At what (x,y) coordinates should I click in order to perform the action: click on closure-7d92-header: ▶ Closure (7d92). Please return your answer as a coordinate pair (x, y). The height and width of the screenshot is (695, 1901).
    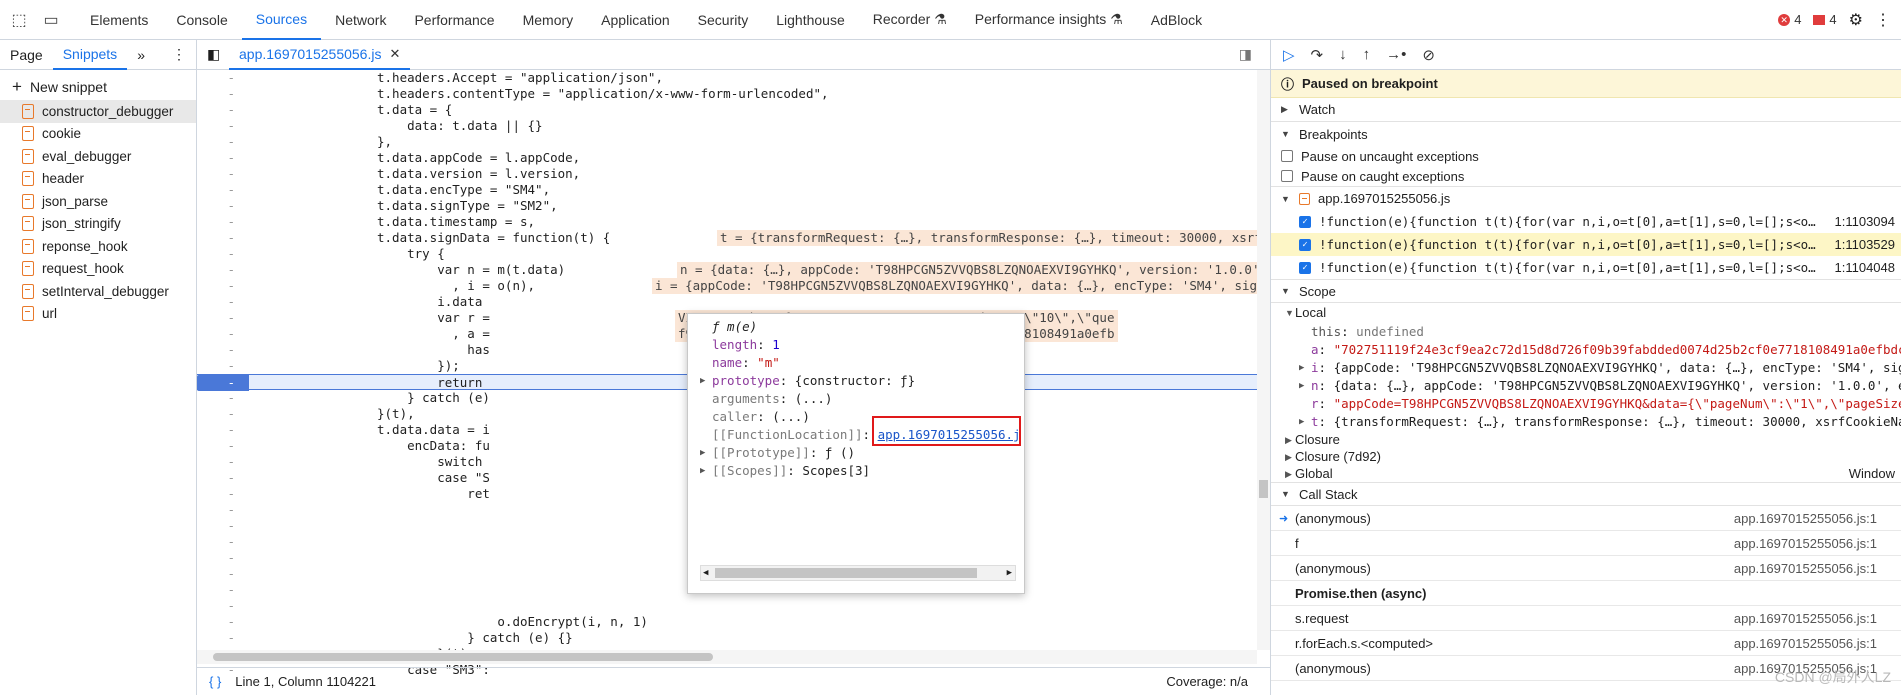
    Looking at the image, I should click on (1586, 456).